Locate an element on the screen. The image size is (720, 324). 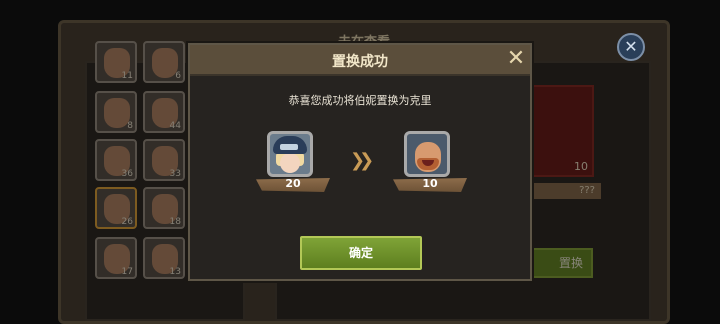
close-icon: ✕ is located at coordinates (516, 59).